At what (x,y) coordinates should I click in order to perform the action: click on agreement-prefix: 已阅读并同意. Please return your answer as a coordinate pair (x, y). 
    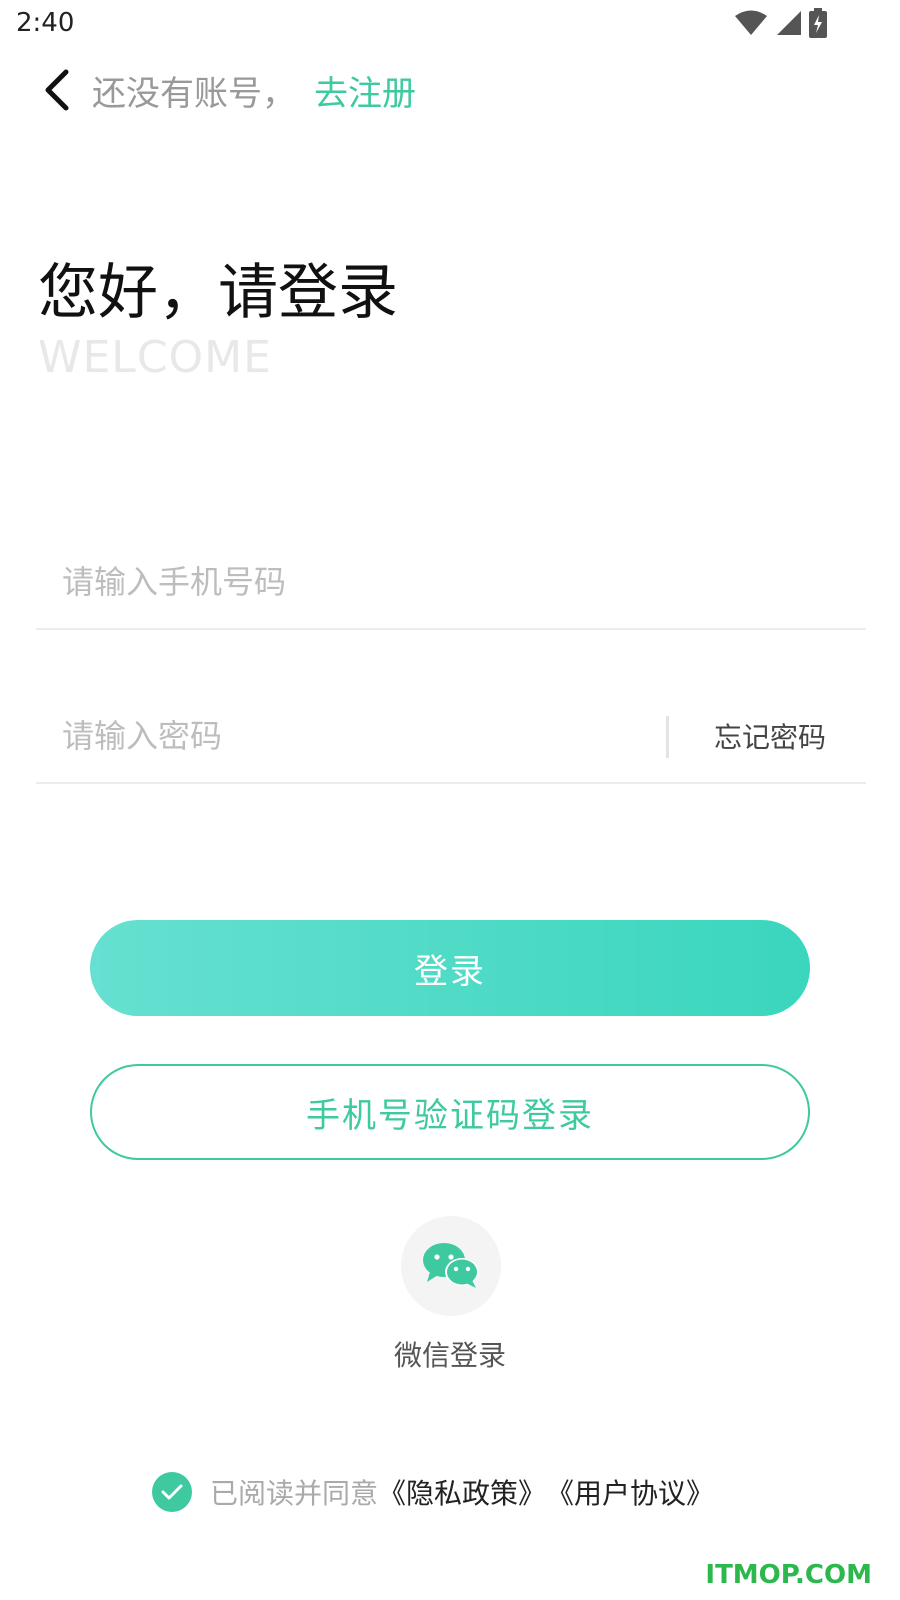
    Looking at the image, I should click on (294, 1493).